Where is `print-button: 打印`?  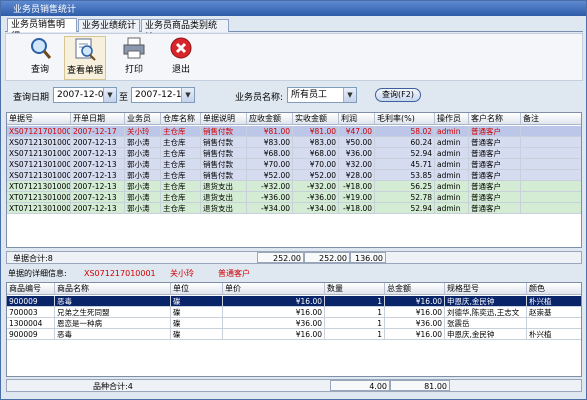
print-button: 打印 is located at coordinates (134, 58).